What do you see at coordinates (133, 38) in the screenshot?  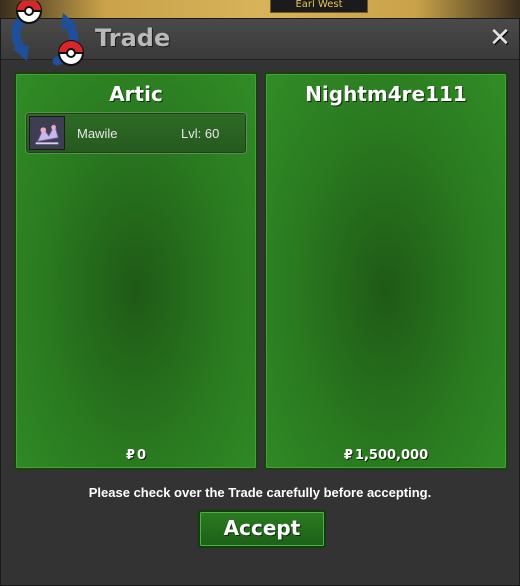 I see `window-title: Trade` at bounding box center [133, 38].